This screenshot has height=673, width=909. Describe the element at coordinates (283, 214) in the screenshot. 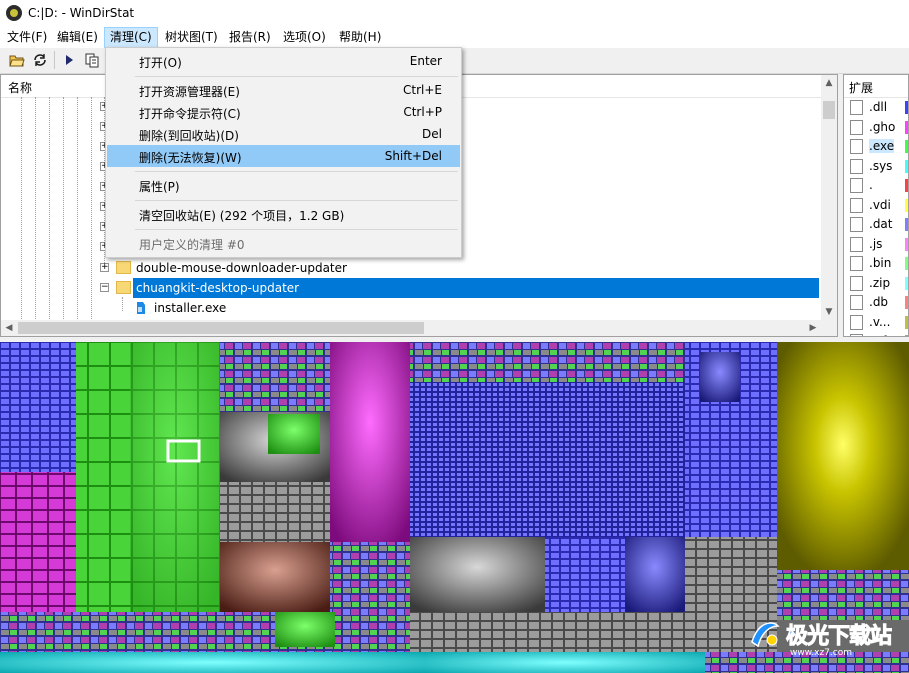

I see `menu-item-empty-recycle-bin: 清空回收站(E) (292 个项目，1.2 GB)` at that location.